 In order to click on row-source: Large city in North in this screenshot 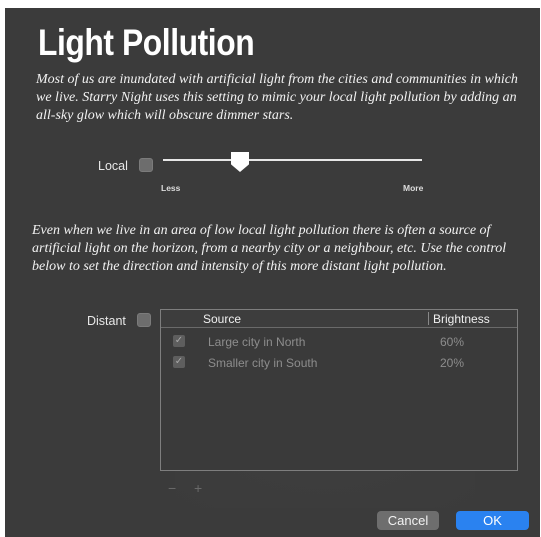, I will do `click(257, 342)`.